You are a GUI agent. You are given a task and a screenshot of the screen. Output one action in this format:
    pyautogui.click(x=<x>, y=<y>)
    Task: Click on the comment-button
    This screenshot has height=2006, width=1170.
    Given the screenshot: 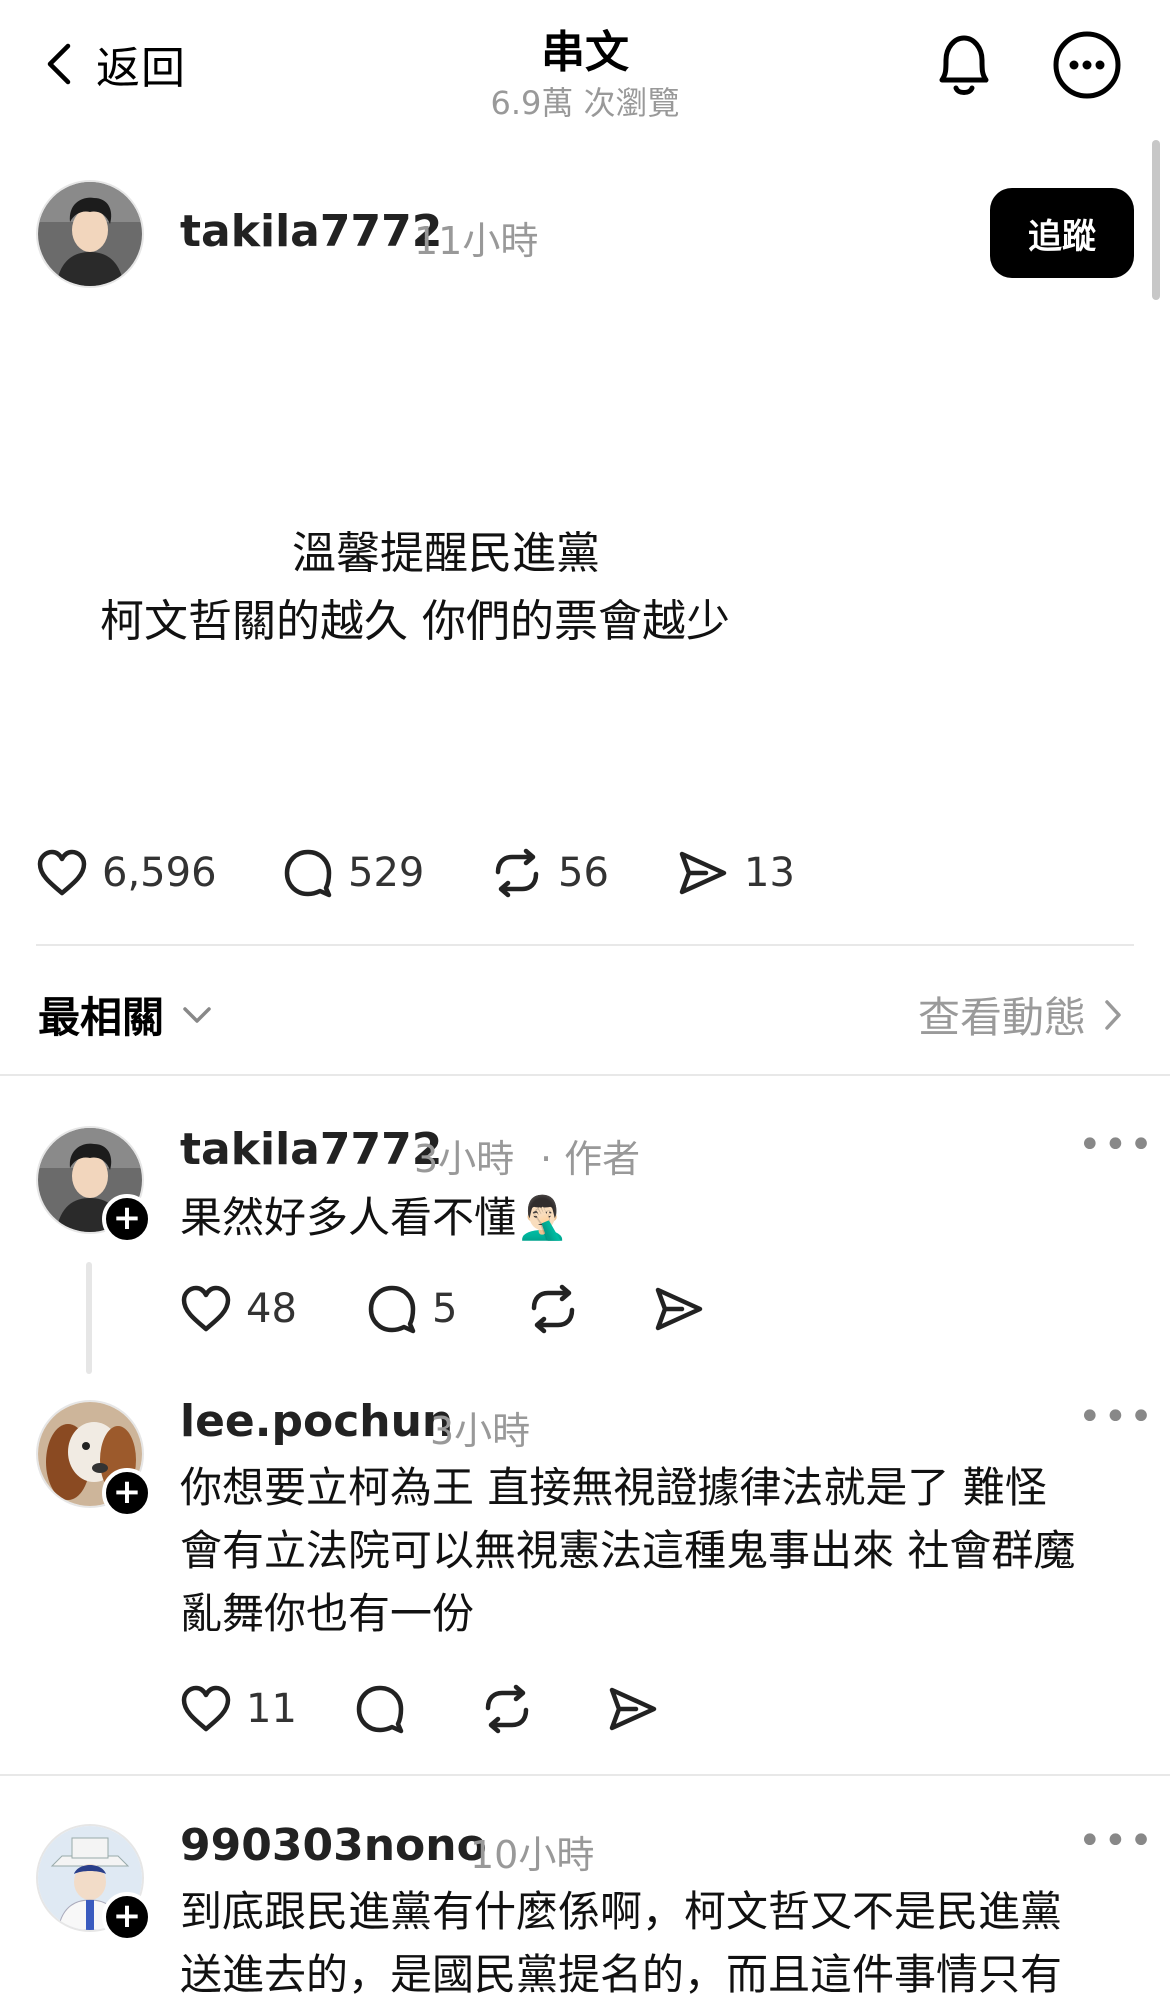 What is the action you would take?
    pyautogui.click(x=417, y=1709)
    